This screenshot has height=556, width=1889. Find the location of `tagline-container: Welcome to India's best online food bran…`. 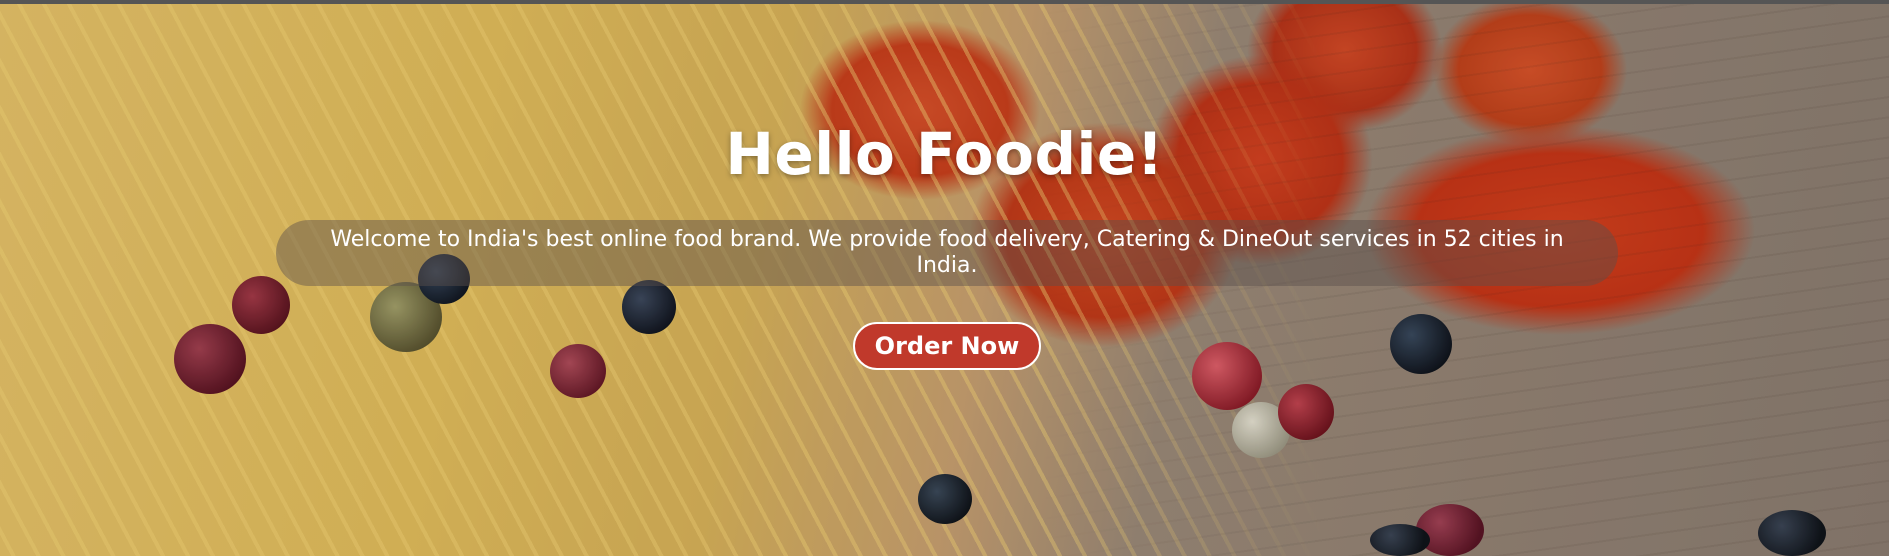

tagline-container: Welcome to India's best online food bran… is located at coordinates (947, 253).